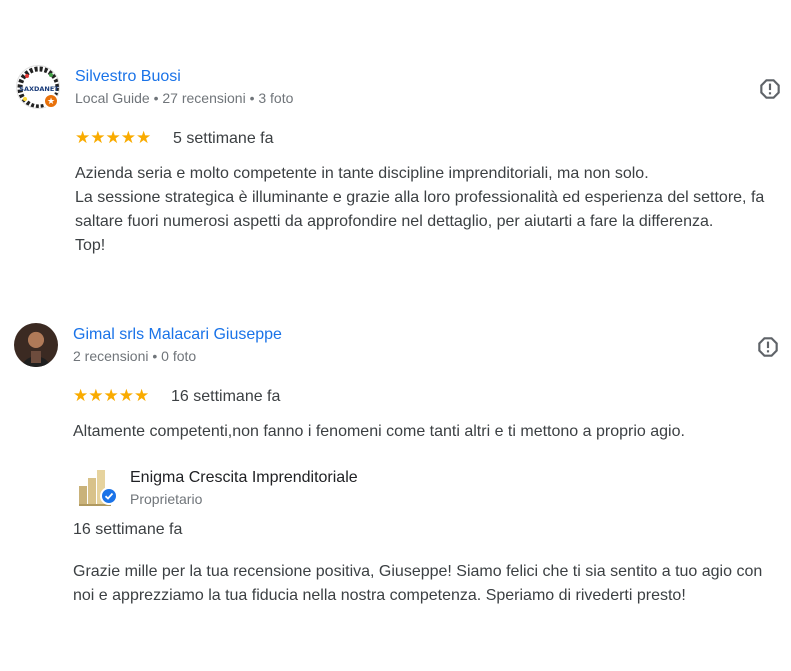  What do you see at coordinates (135, 356) in the screenshot?
I see `author-meta: 2 recensioni • 0 foto` at bounding box center [135, 356].